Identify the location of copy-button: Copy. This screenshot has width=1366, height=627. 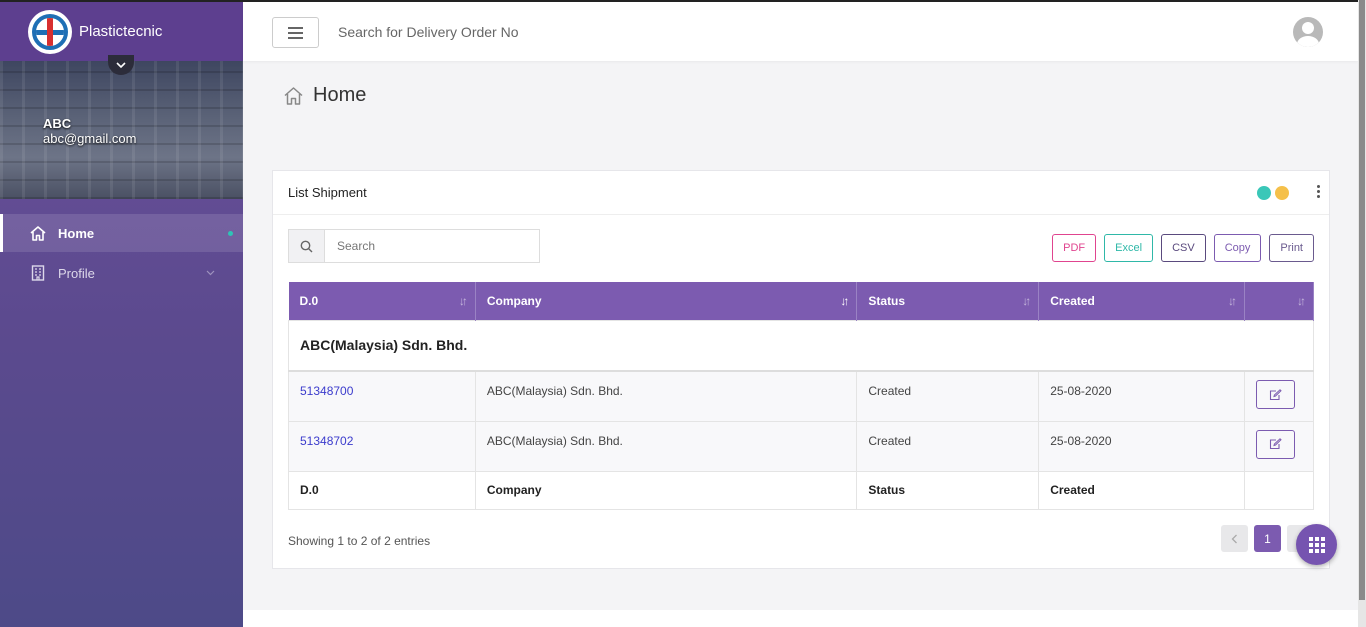
(1237, 248).